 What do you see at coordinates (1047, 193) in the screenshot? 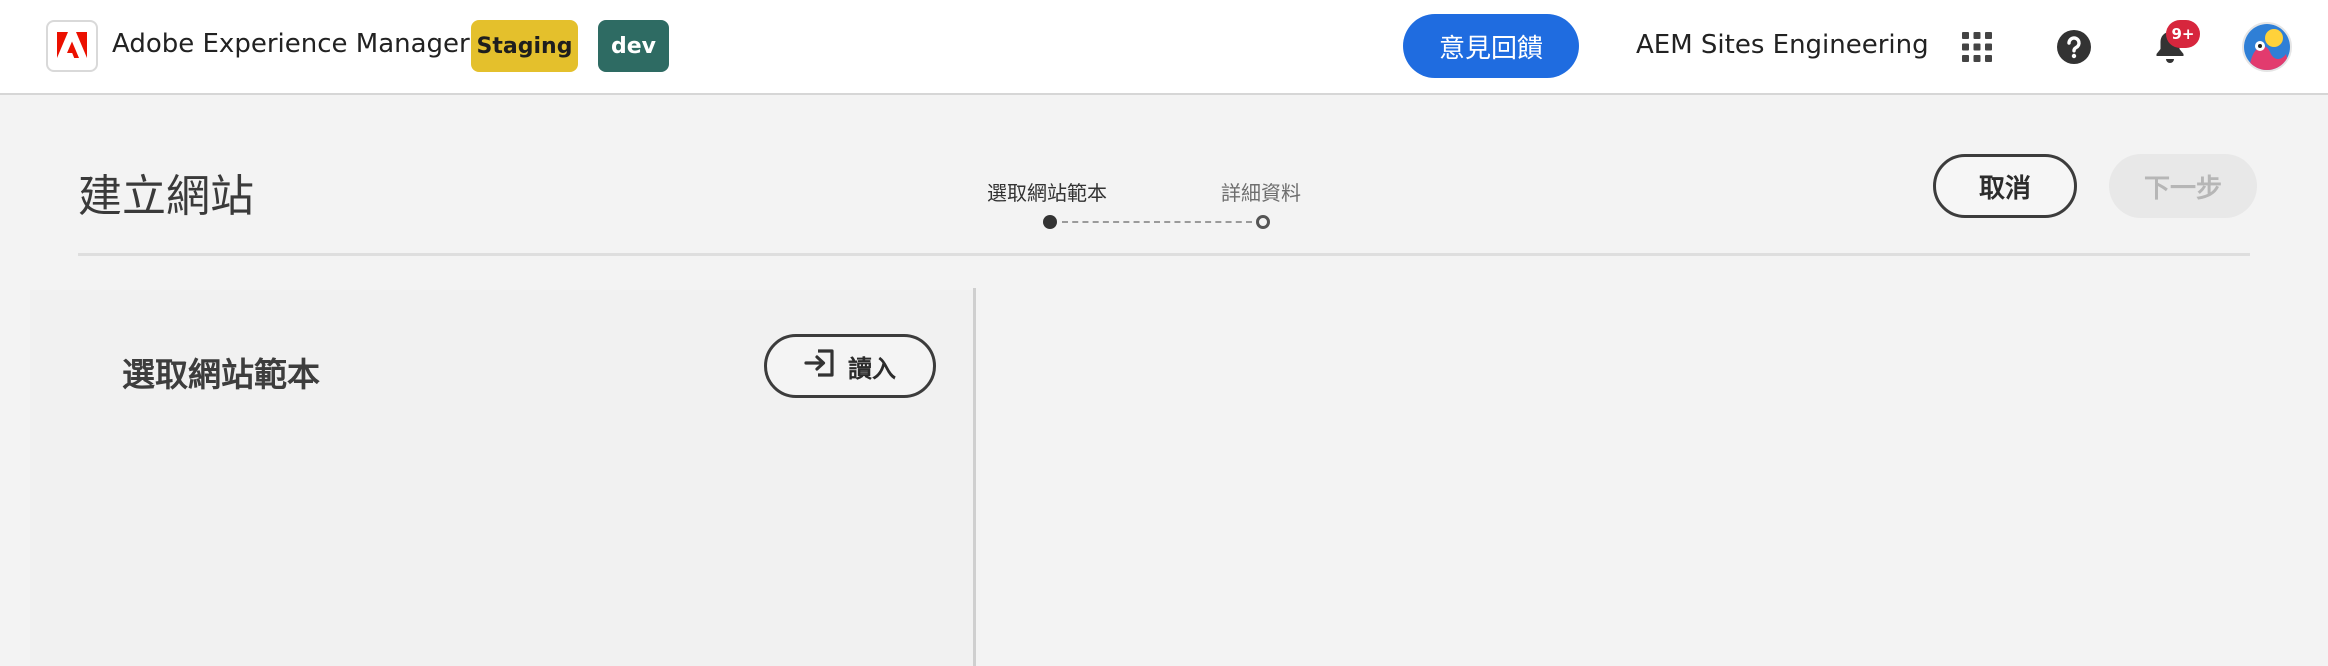
I see `step-label-select-template: 選取網站範本` at bounding box center [1047, 193].